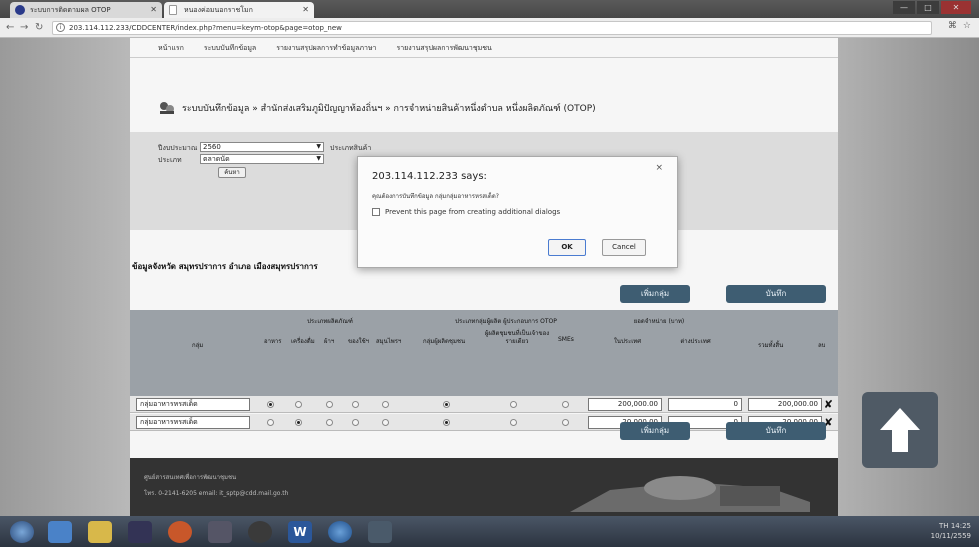 Image resolution: width=979 pixels, height=547 pixels. What do you see at coordinates (655, 431) in the screenshot?
I see `add-group-button-bottom: เพิ่มกลุ่ม` at bounding box center [655, 431].